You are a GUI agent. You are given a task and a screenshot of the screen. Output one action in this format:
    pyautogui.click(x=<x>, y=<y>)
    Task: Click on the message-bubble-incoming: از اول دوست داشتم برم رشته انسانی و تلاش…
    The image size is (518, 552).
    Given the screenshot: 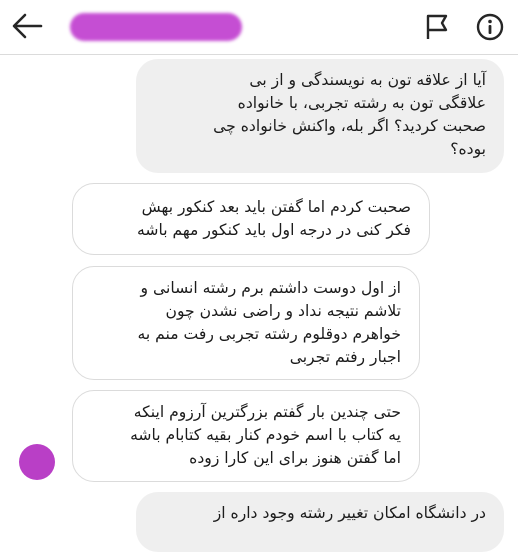 What is the action you would take?
    pyautogui.click(x=246, y=323)
    